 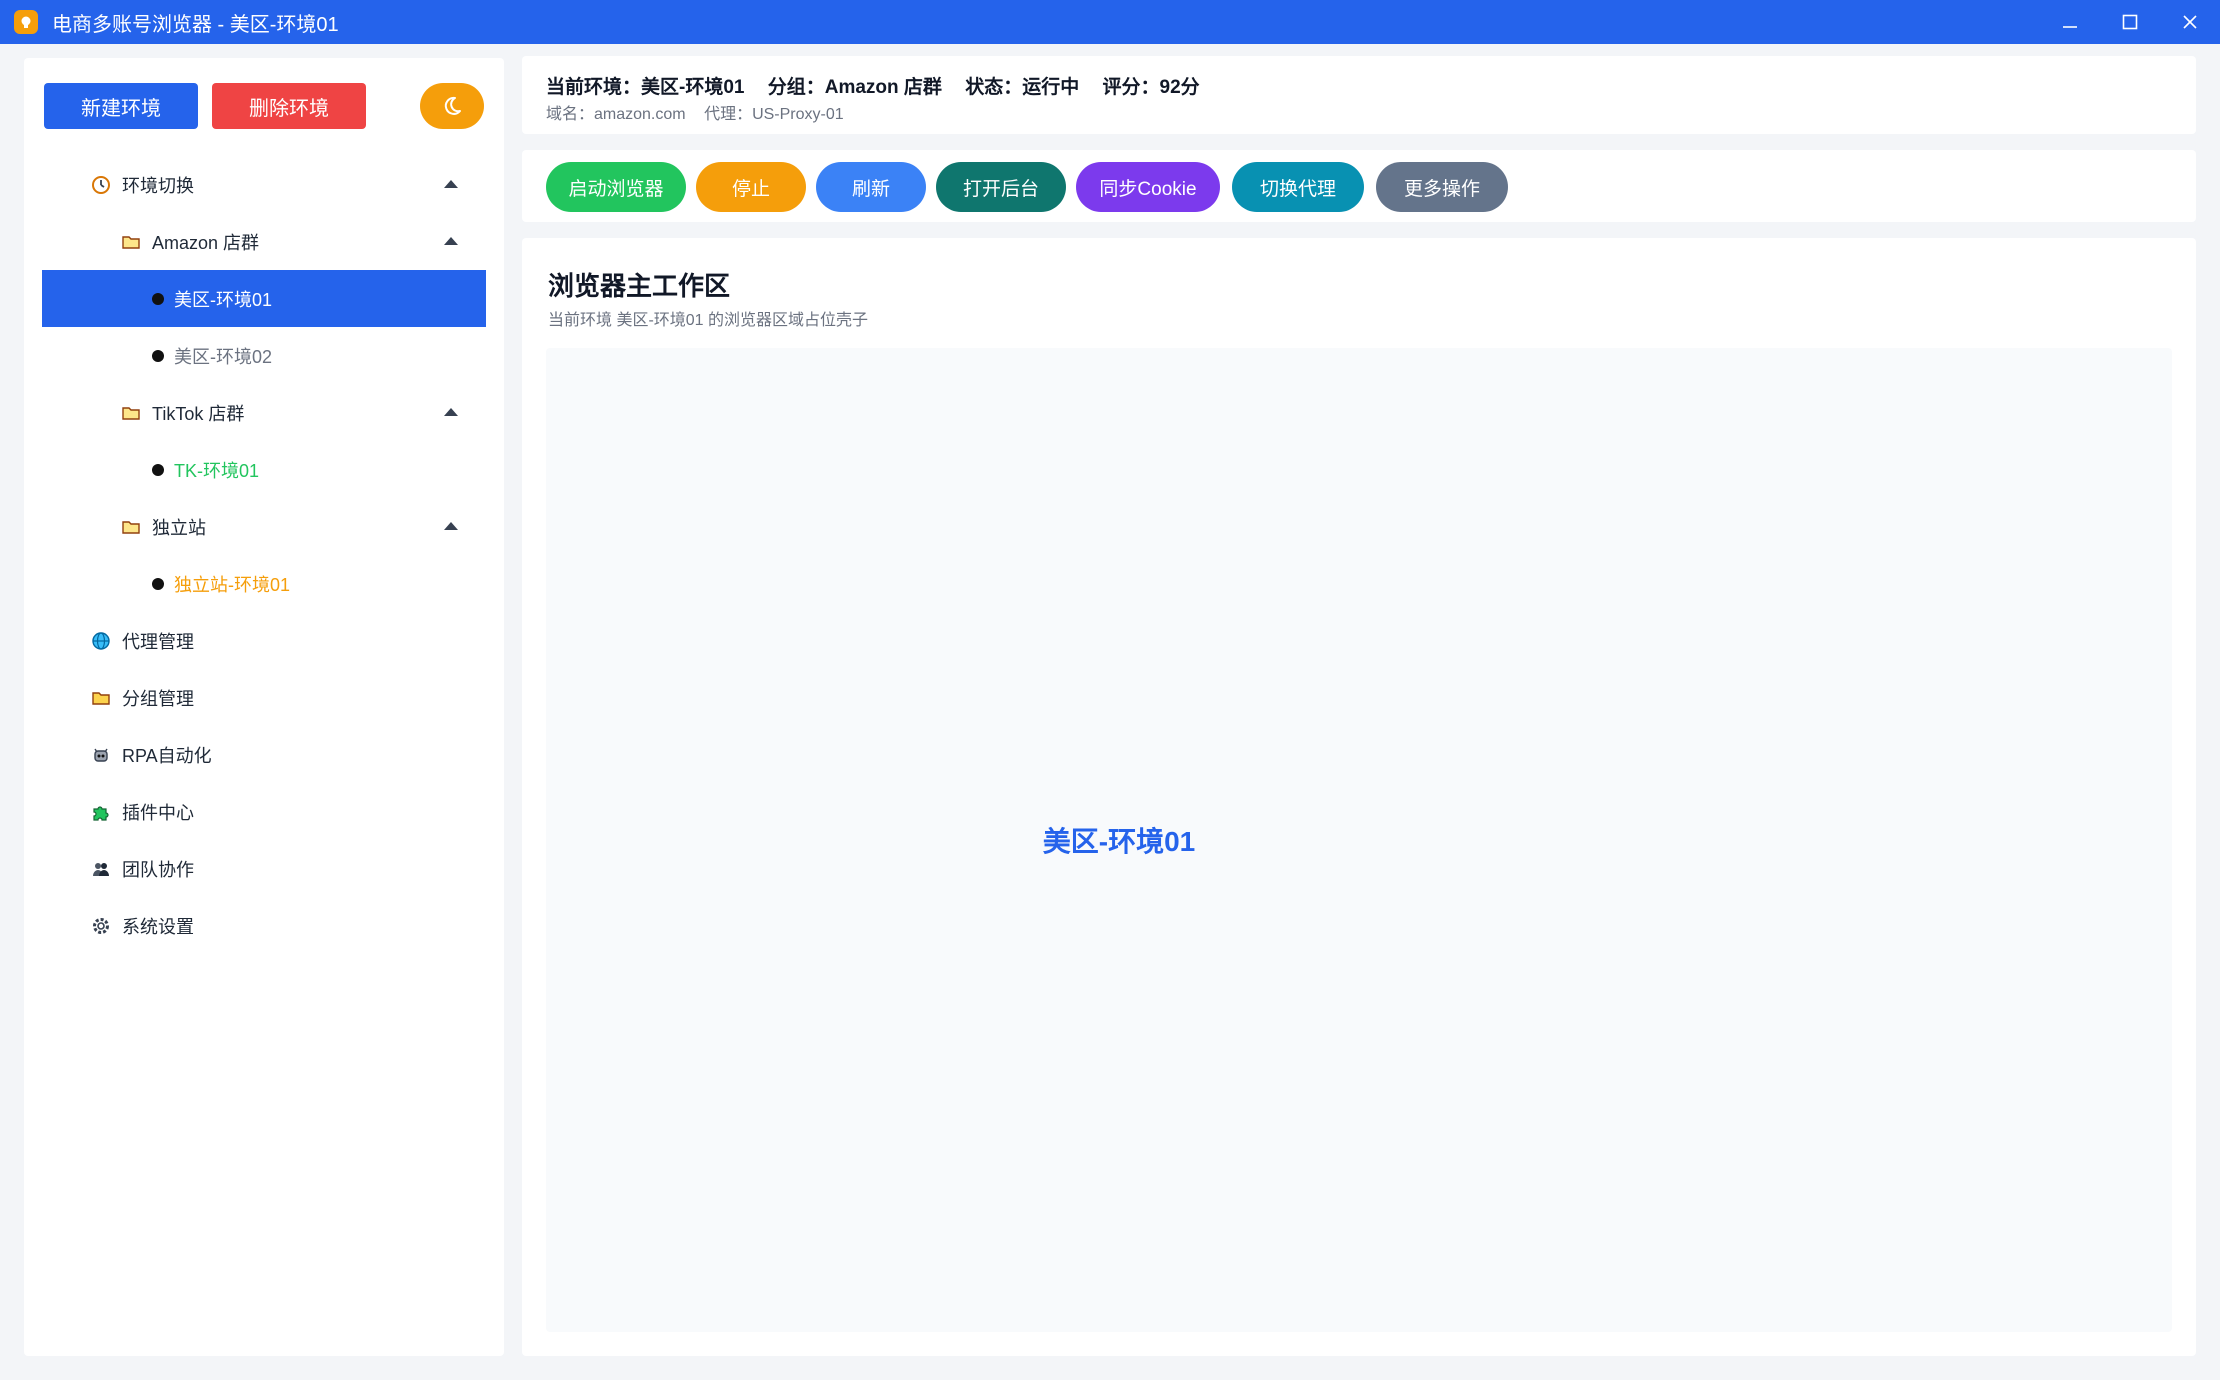 What do you see at coordinates (121, 106) in the screenshot?
I see `new-environment-button: 新建环境` at bounding box center [121, 106].